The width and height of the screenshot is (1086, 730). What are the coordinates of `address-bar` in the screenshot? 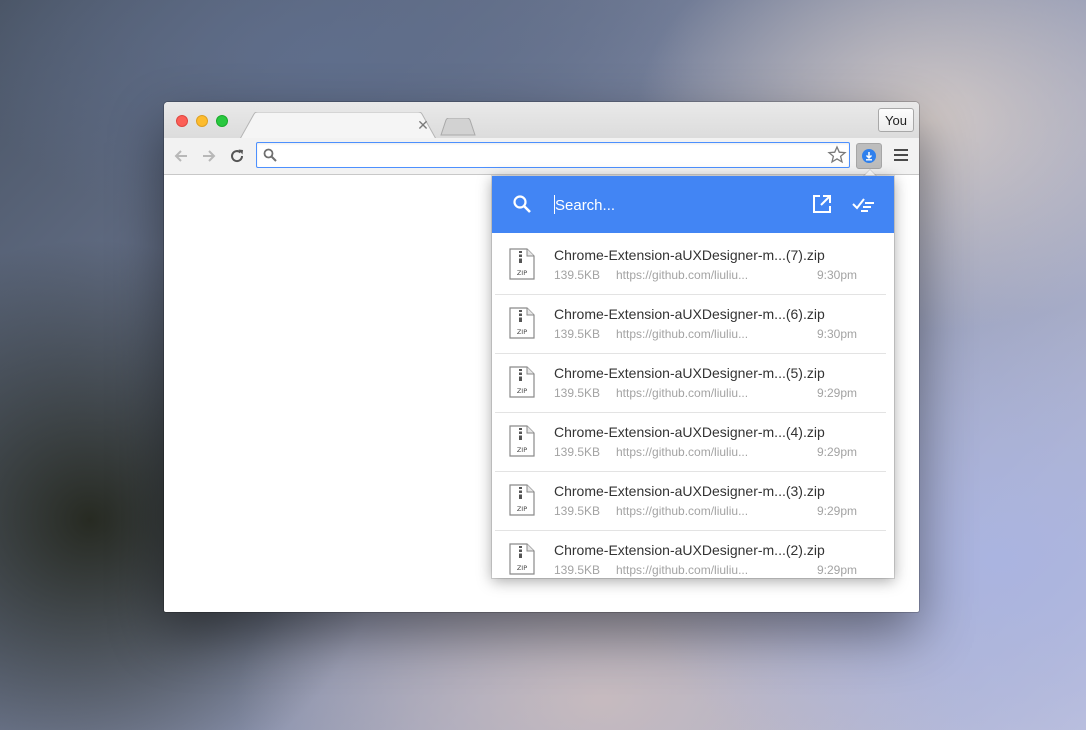 It's located at (553, 155).